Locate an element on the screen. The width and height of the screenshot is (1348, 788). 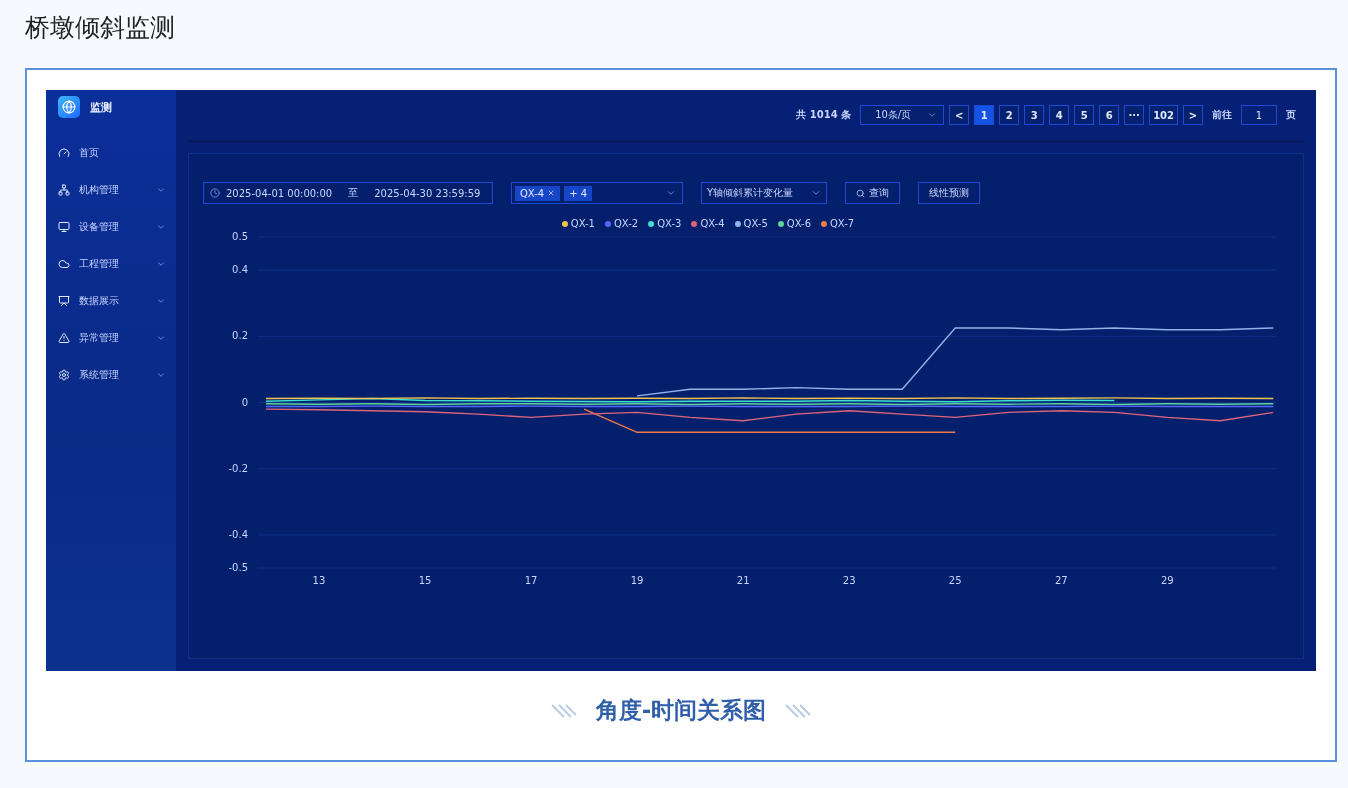
dashboard-icon is located at coordinates (64, 152).